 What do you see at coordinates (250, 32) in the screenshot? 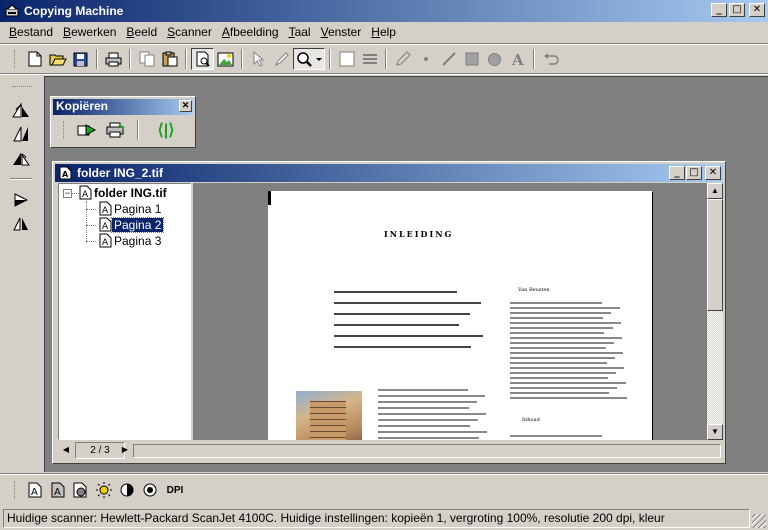
I see `menu-afbeelding: Afbeelding` at bounding box center [250, 32].